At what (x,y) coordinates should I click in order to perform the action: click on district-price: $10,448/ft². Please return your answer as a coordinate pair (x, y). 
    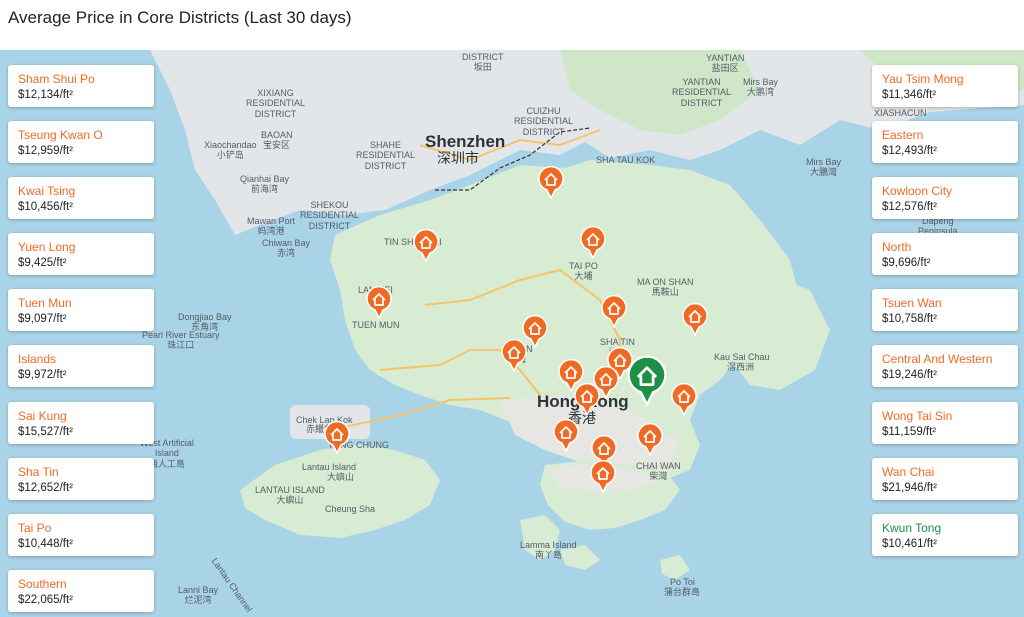
    Looking at the image, I should click on (45, 544).